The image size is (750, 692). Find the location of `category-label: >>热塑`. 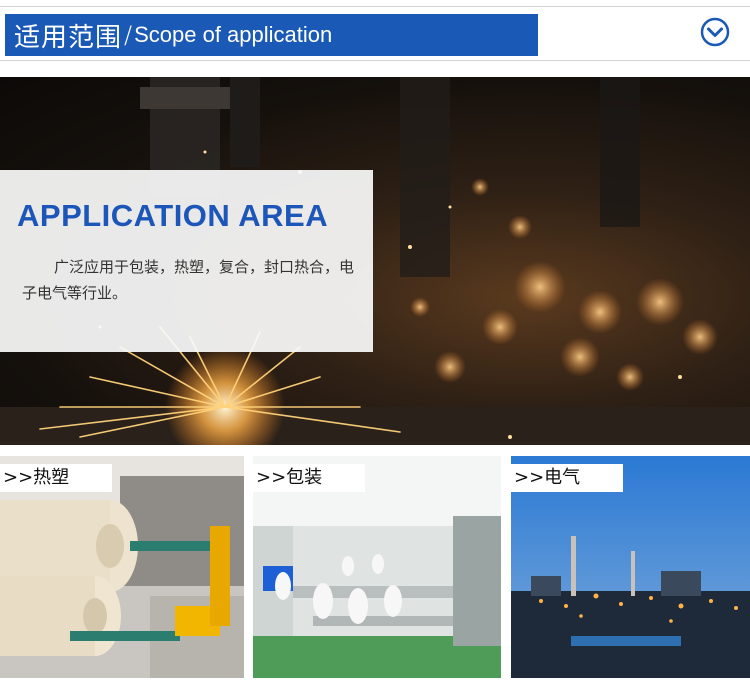

category-label: >>热塑 is located at coordinates (56, 478).